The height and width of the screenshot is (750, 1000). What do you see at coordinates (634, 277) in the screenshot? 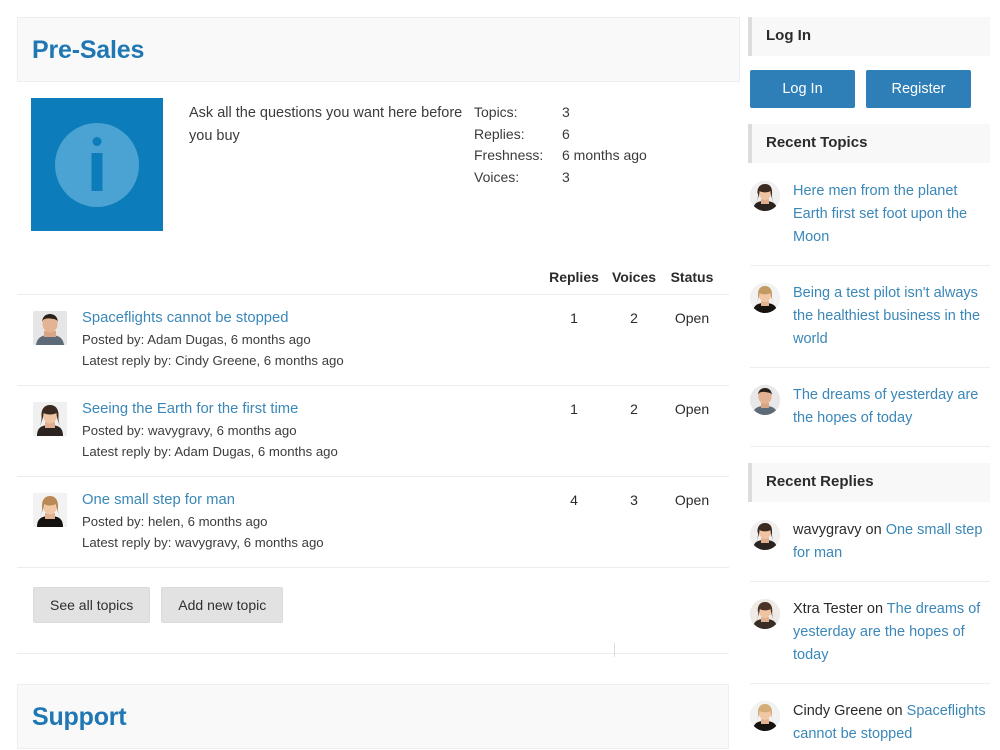
I see `column-header-voices: Voices` at bounding box center [634, 277].